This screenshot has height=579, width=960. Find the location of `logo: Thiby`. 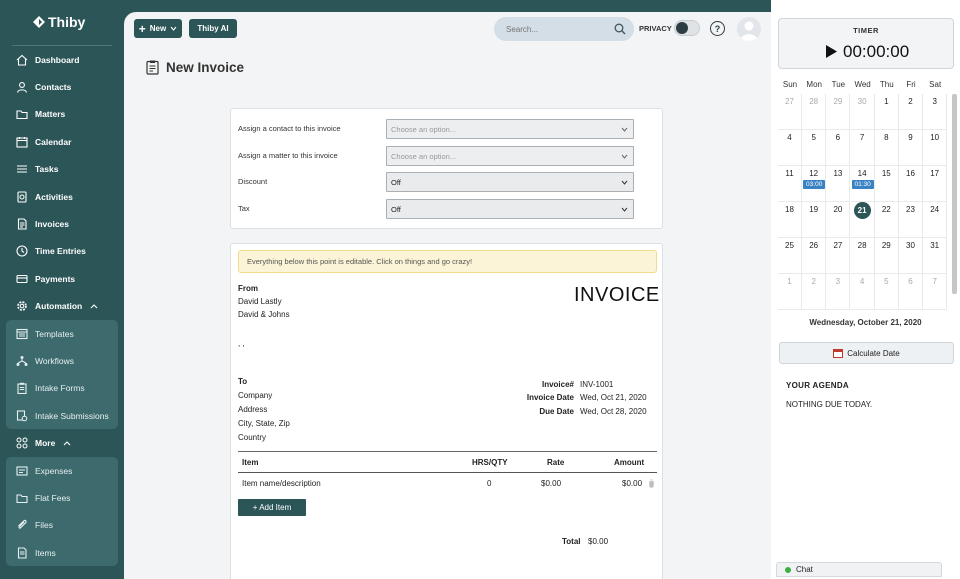

logo: Thiby is located at coordinates (59, 22).